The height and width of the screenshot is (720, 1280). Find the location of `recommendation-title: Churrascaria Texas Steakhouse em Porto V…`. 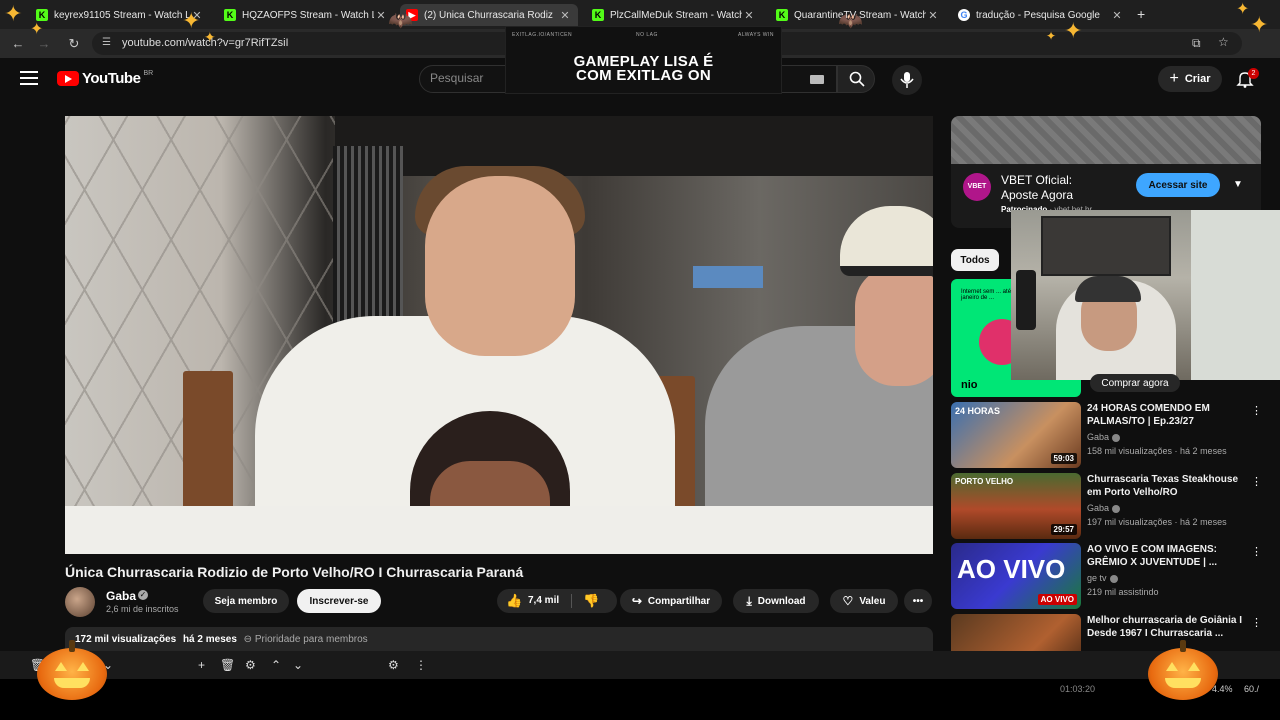

recommendation-title: Churrascaria Texas Steakhouse em Porto V… is located at coordinates (1167, 486).